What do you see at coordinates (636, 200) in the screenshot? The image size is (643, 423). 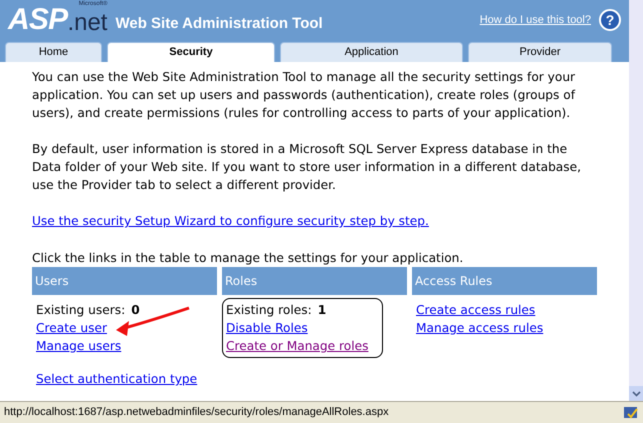 I see `scrollbar` at bounding box center [636, 200].